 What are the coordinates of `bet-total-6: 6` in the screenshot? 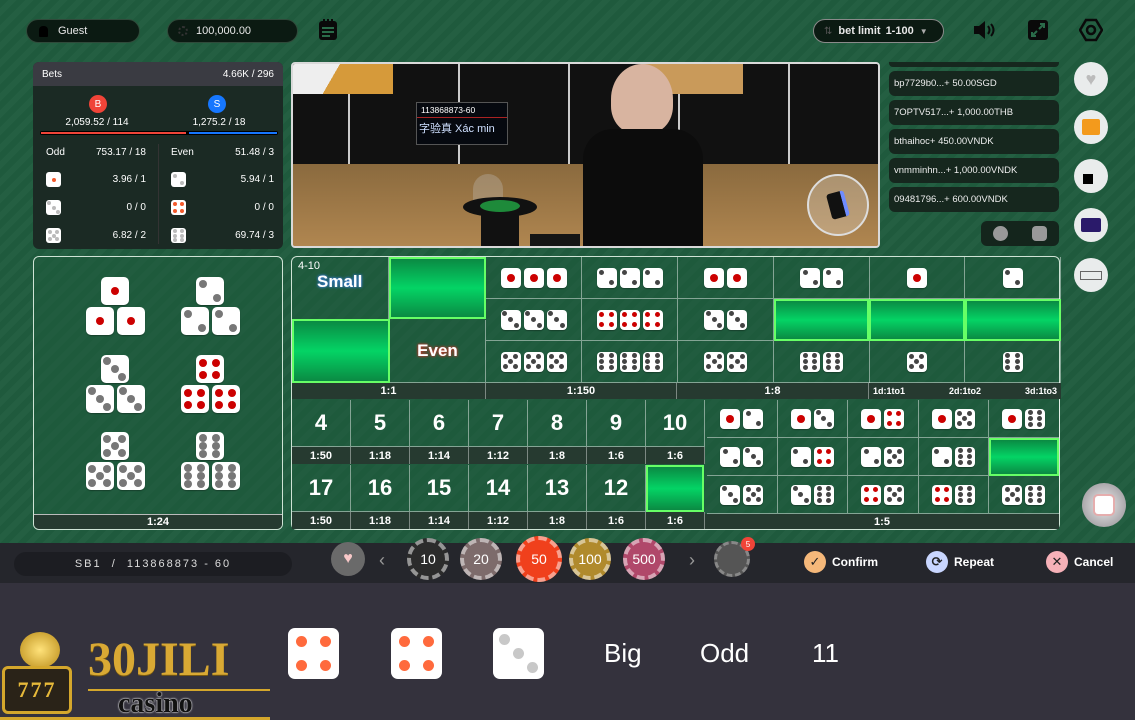 It's located at (439, 423).